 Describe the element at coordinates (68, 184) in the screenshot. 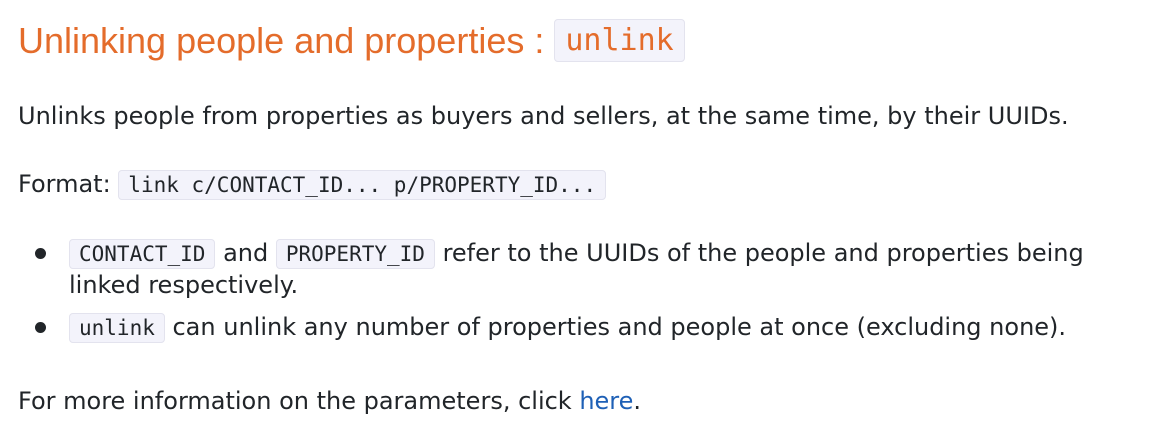

I see `format-label: Format:` at that location.